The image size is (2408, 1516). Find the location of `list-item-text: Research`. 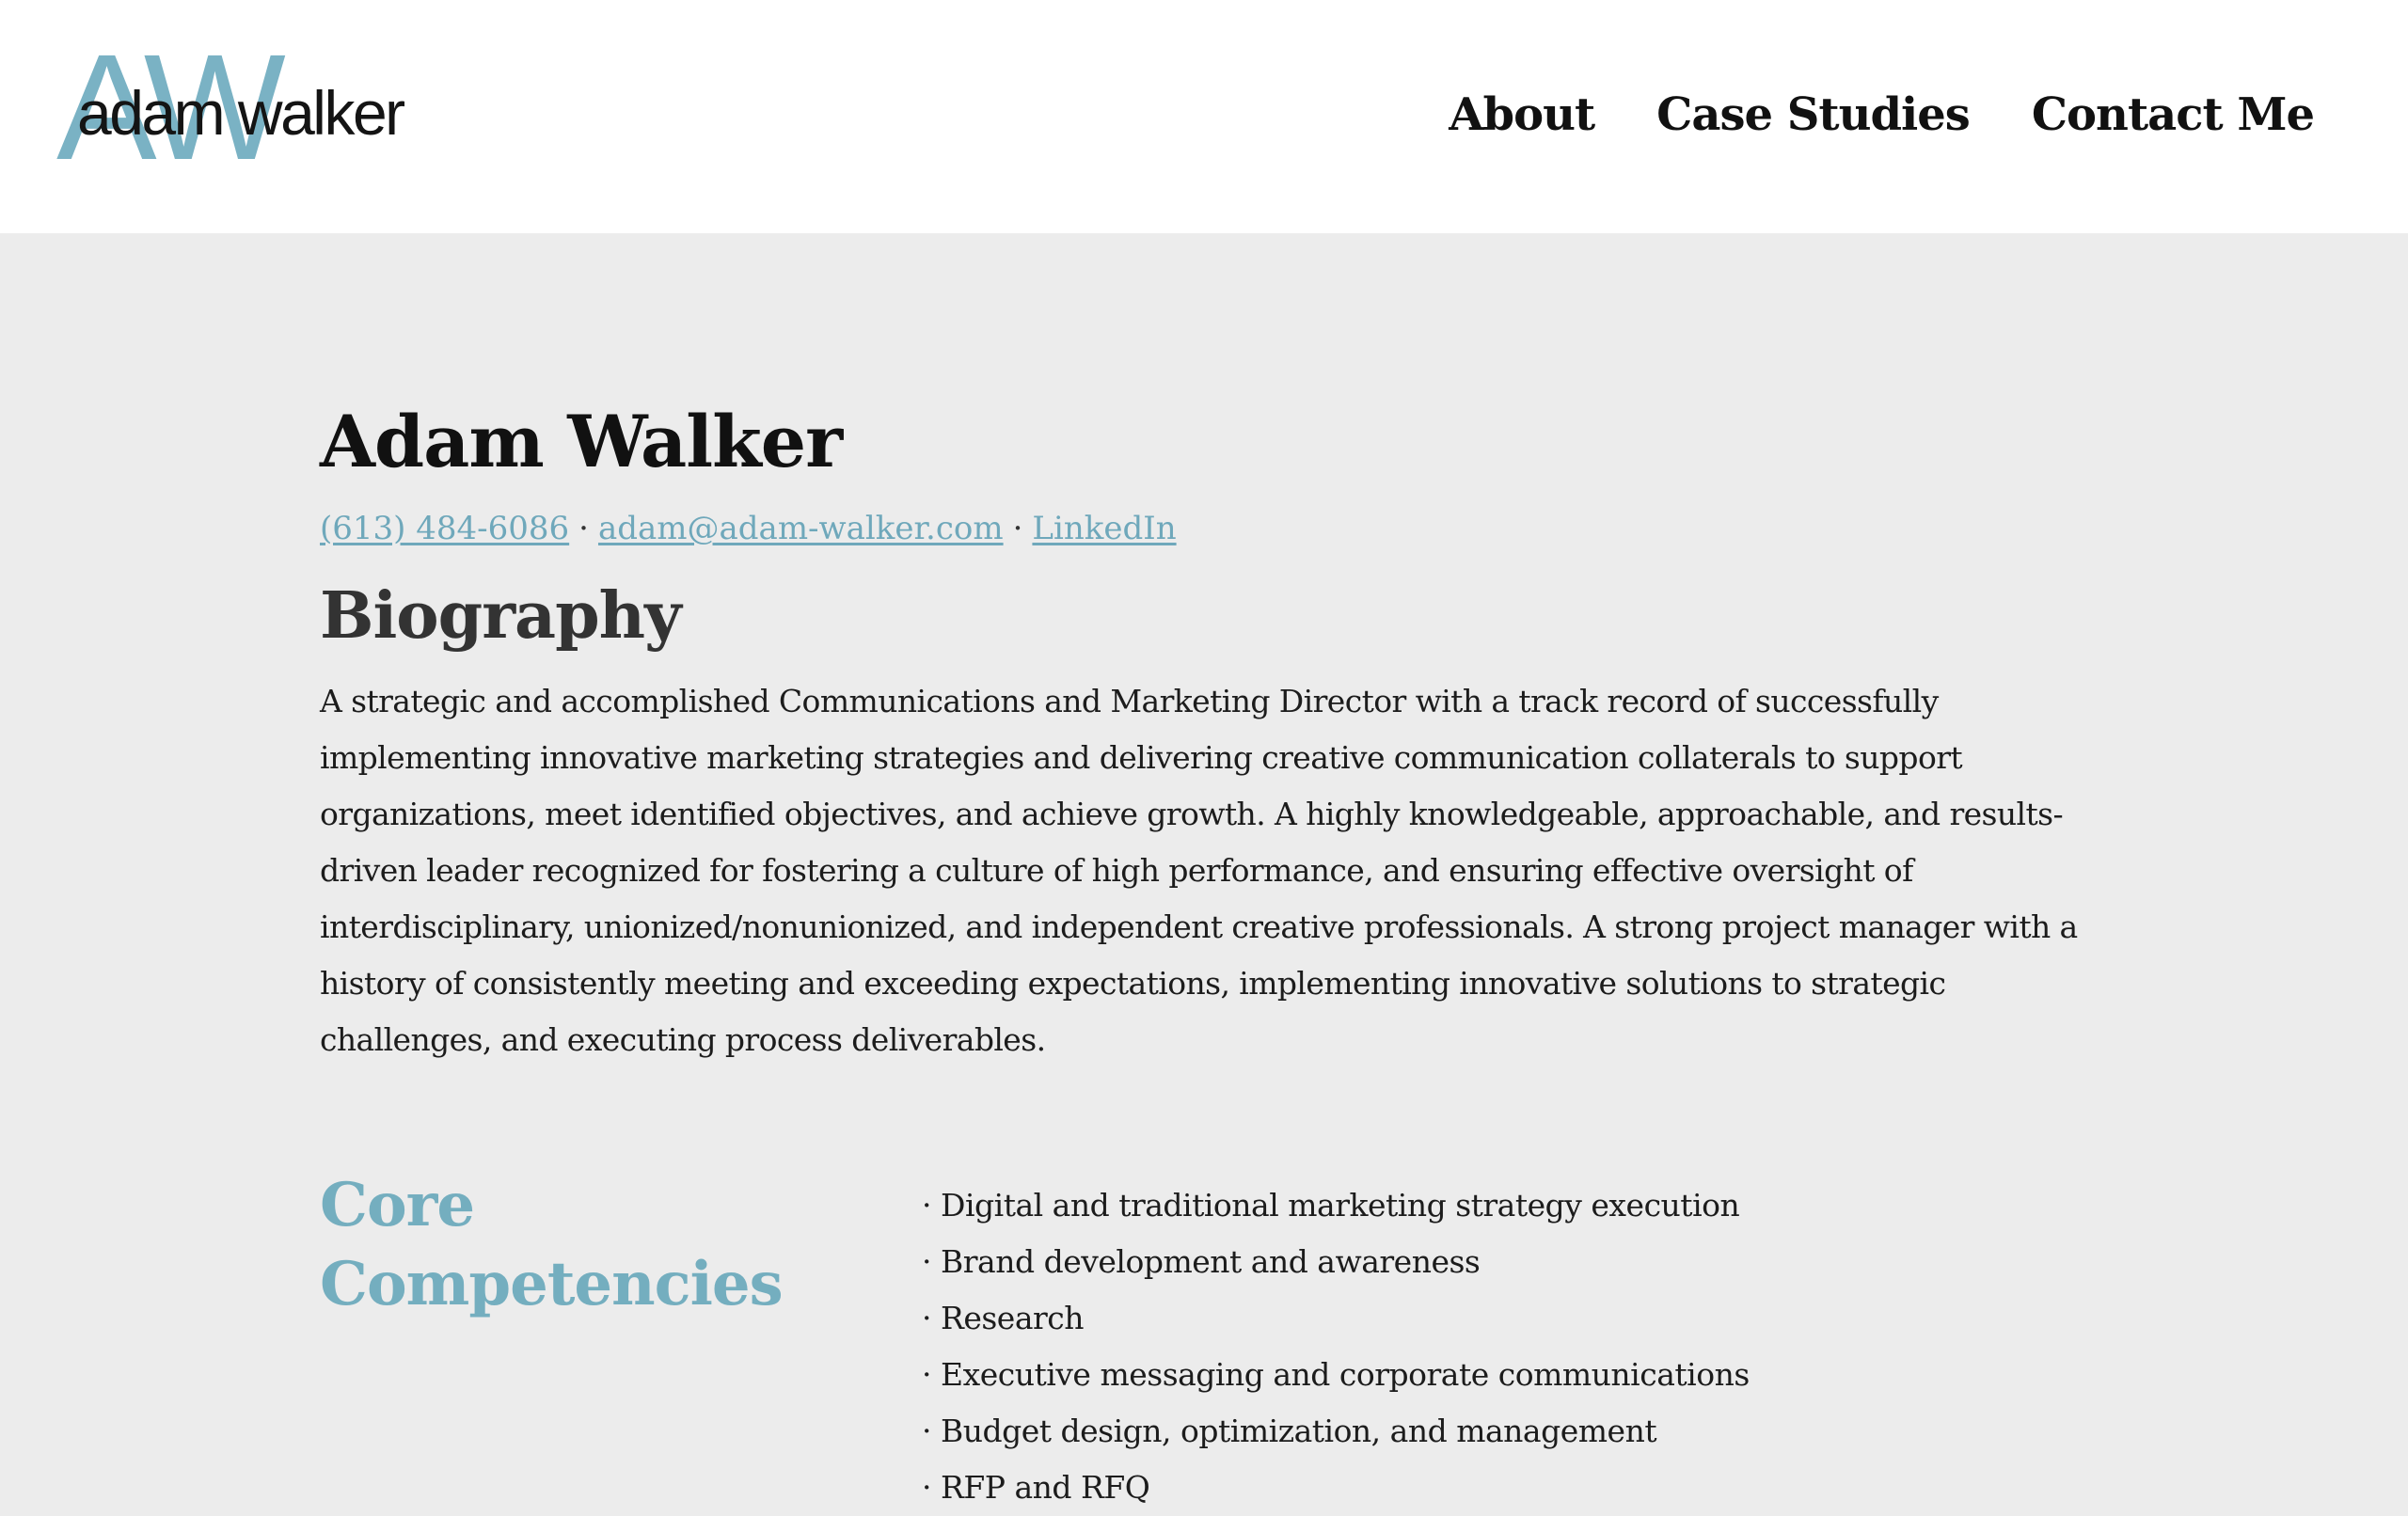

list-item-text: Research is located at coordinates (1013, 1318).